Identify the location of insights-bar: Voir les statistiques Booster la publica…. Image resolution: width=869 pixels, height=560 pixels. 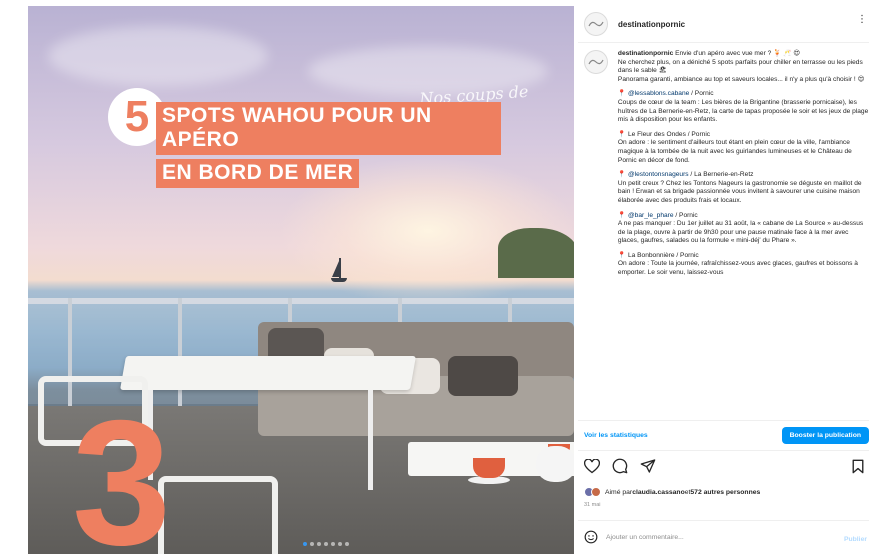
(723, 435).